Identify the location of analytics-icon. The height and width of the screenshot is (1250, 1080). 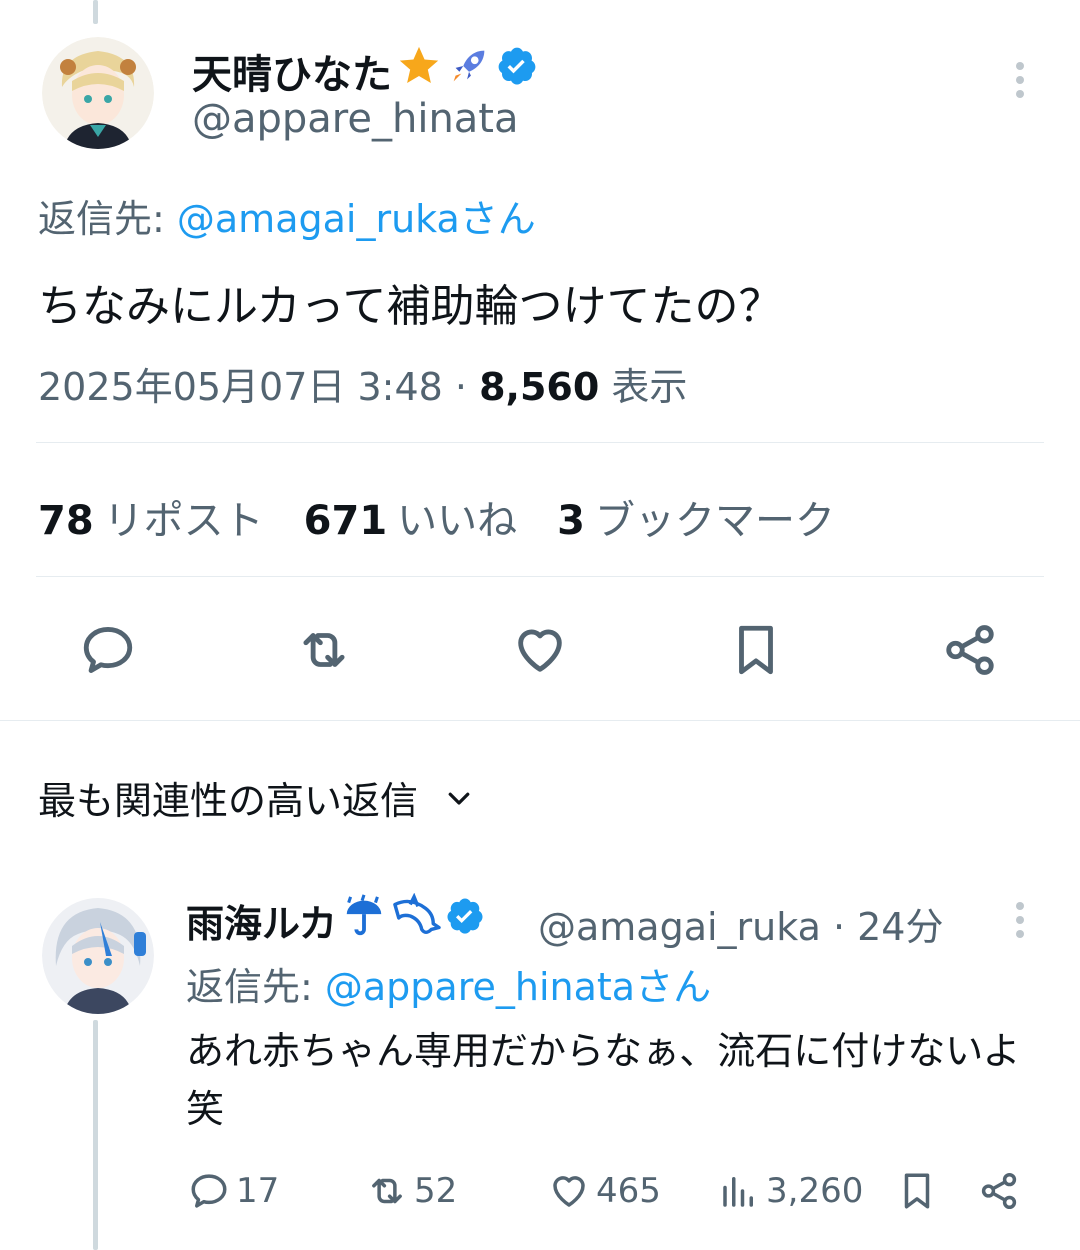
(738, 1192).